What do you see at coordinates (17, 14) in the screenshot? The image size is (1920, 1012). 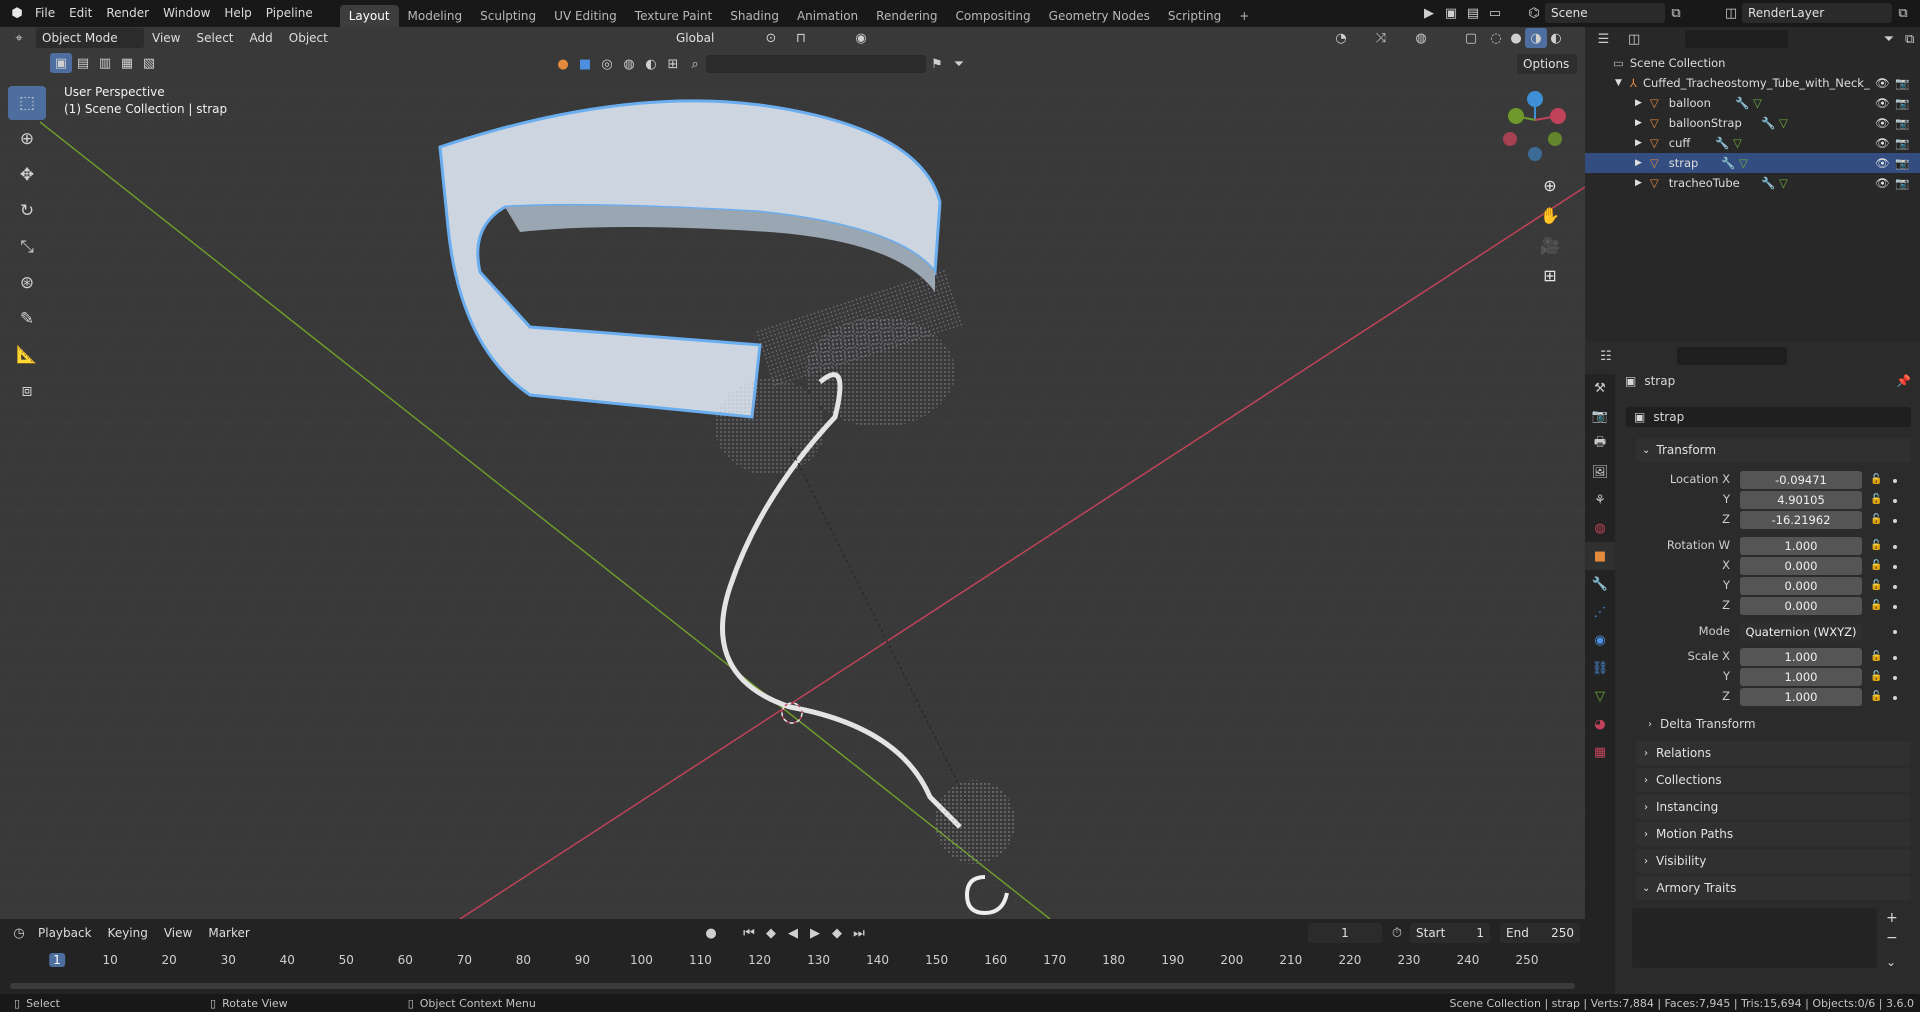 I see `blender-logo-icon: ⬢` at bounding box center [17, 14].